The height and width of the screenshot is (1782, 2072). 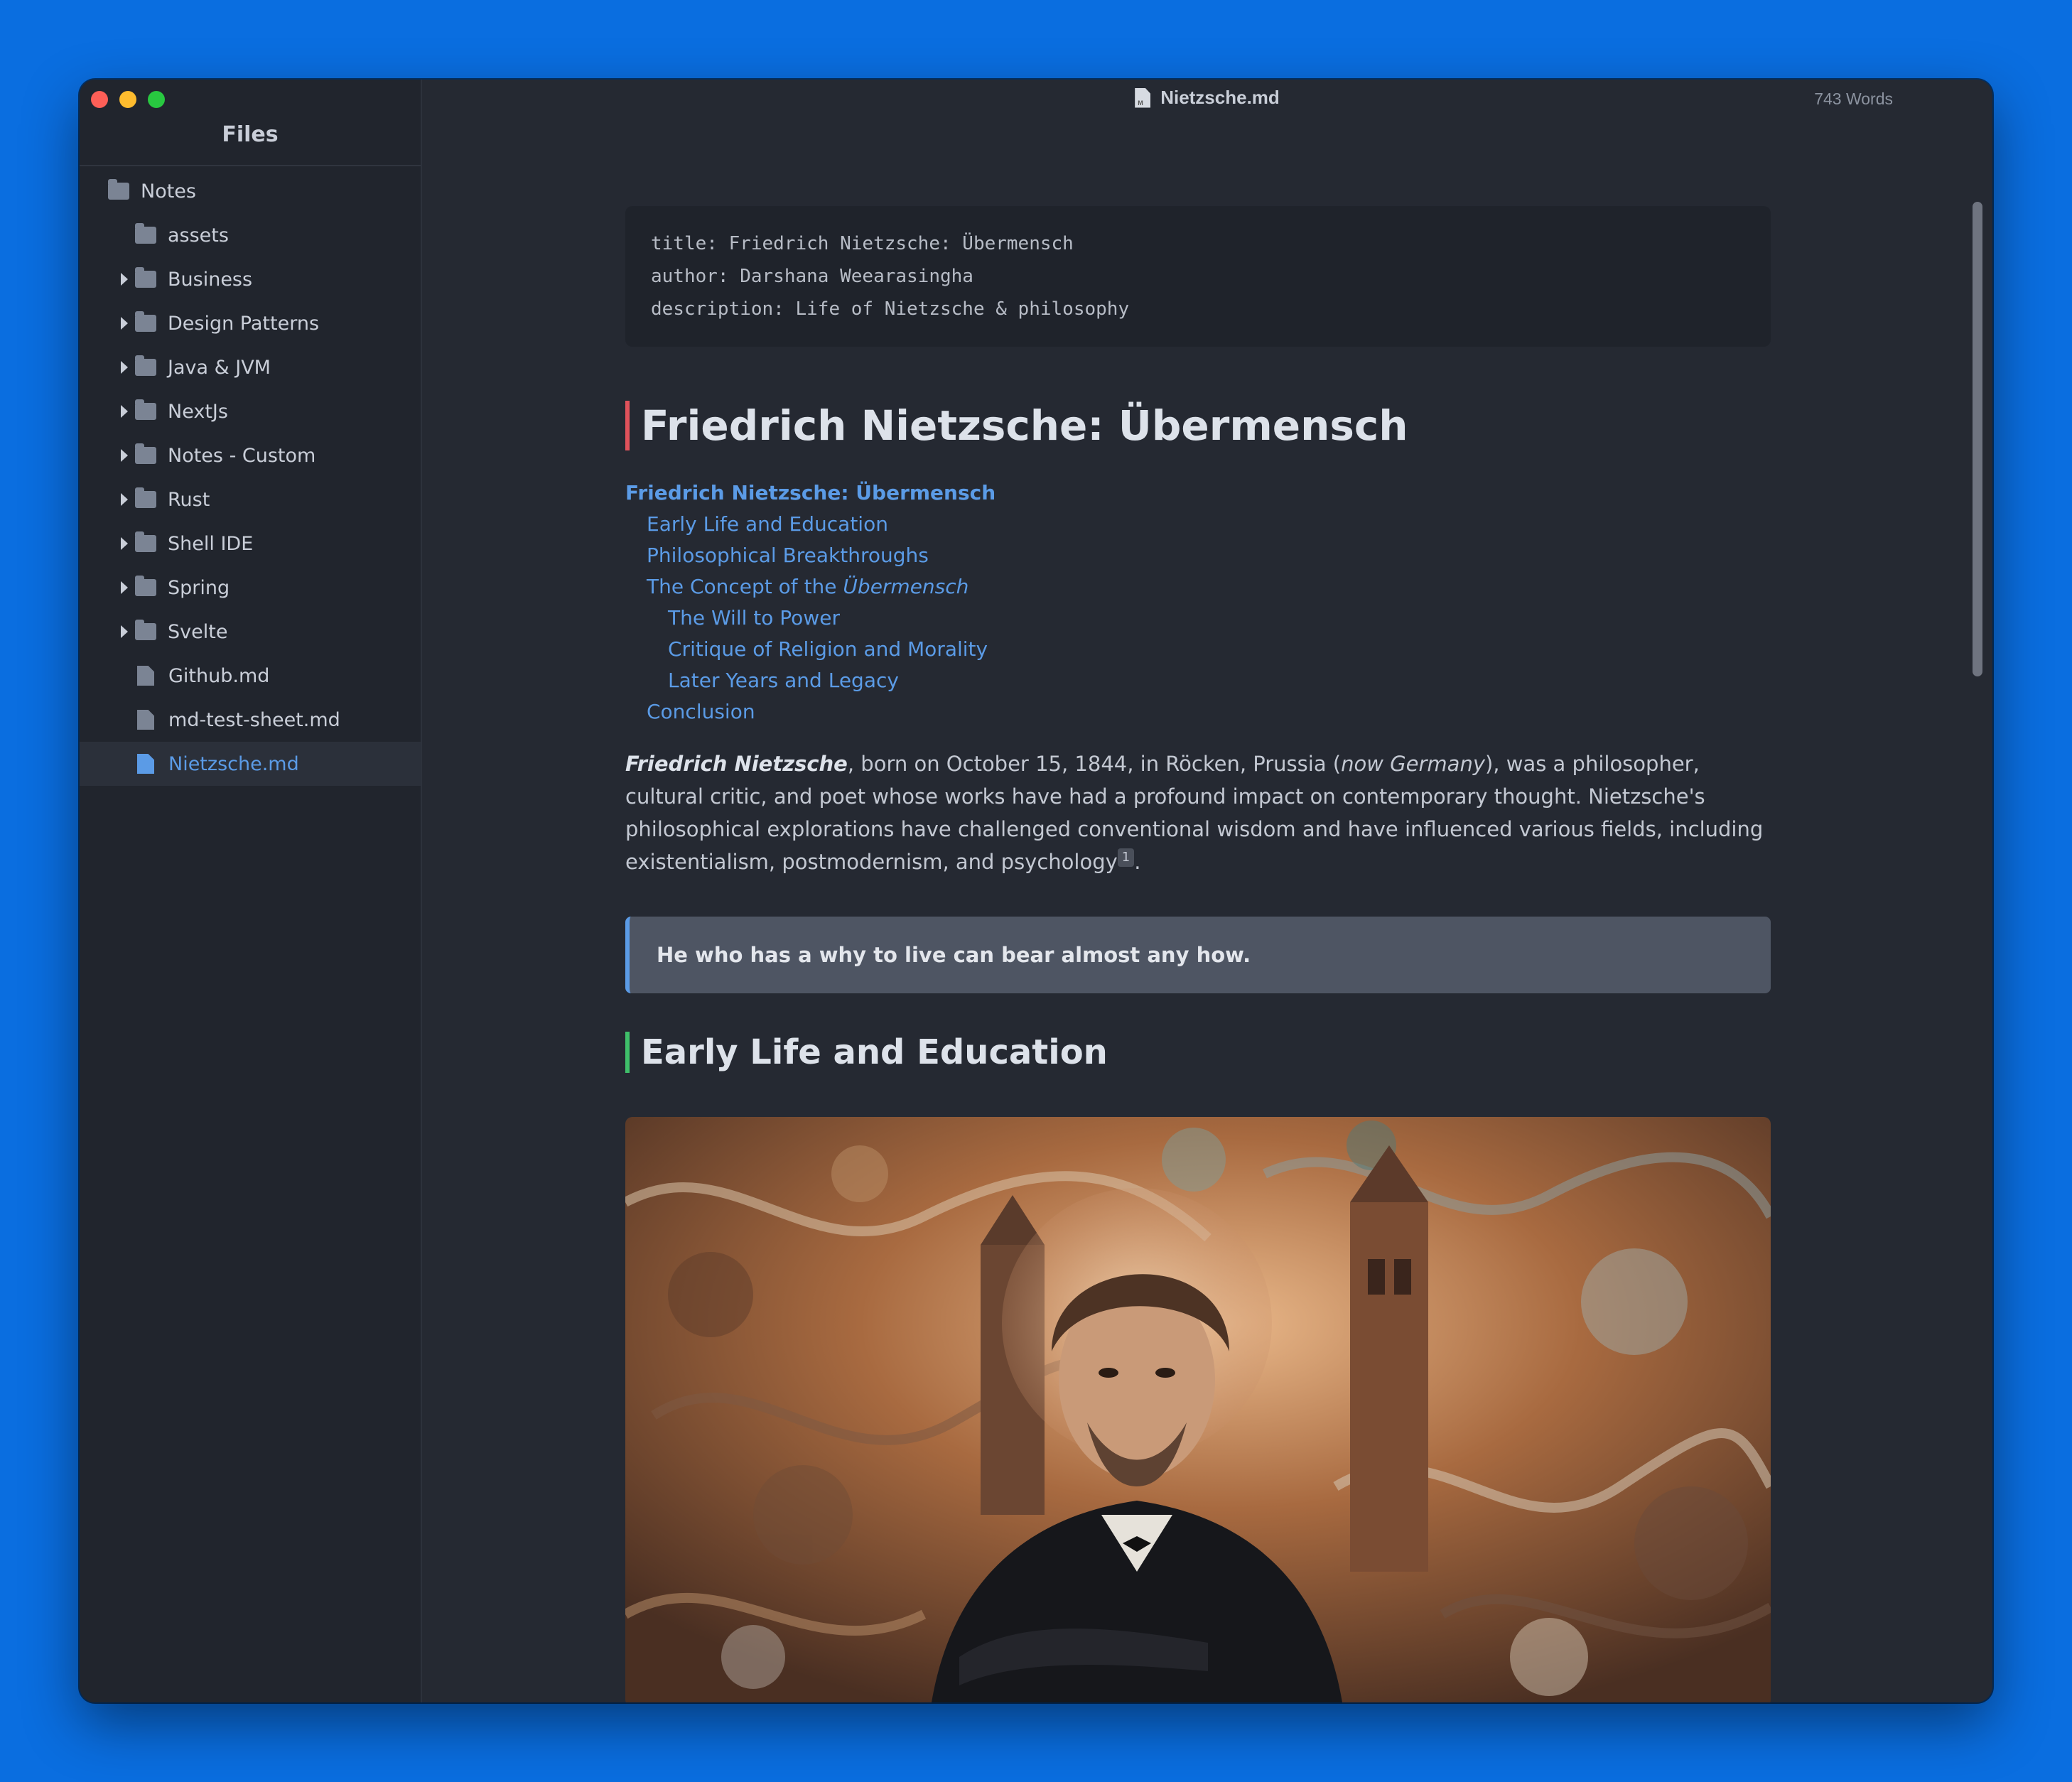 I want to click on file-item: Nietzsche.md, so click(x=250, y=764).